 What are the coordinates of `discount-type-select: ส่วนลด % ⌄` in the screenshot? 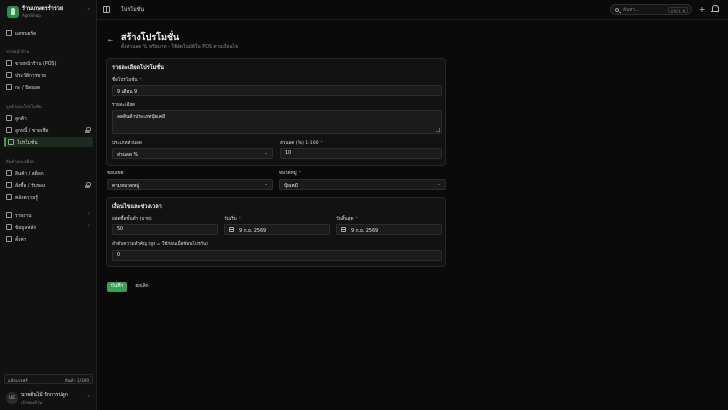 It's located at (192, 153).